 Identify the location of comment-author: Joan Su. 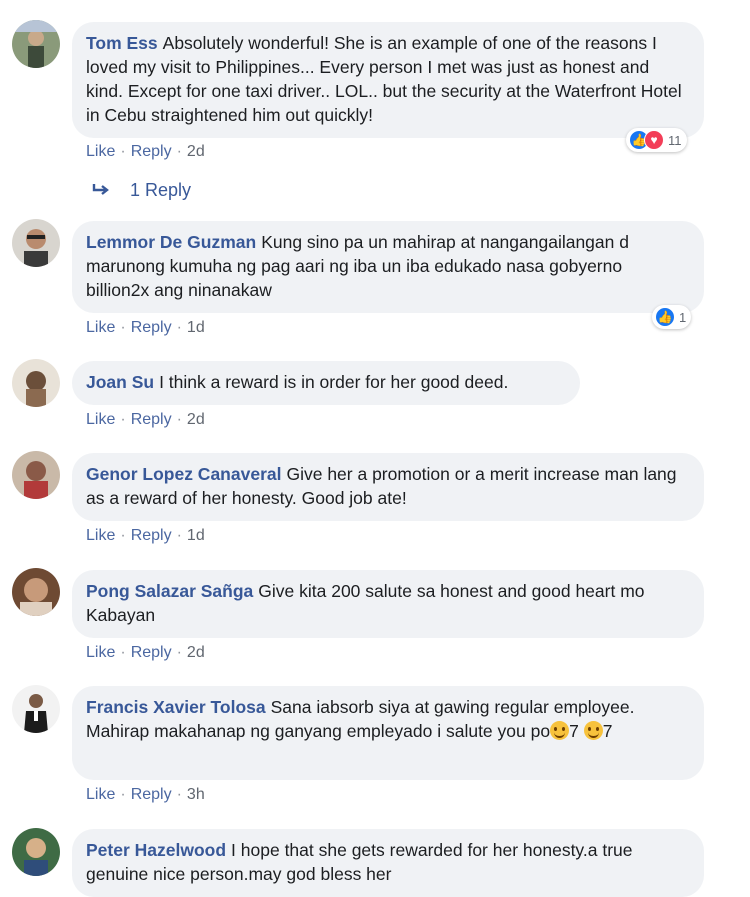
(120, 382).